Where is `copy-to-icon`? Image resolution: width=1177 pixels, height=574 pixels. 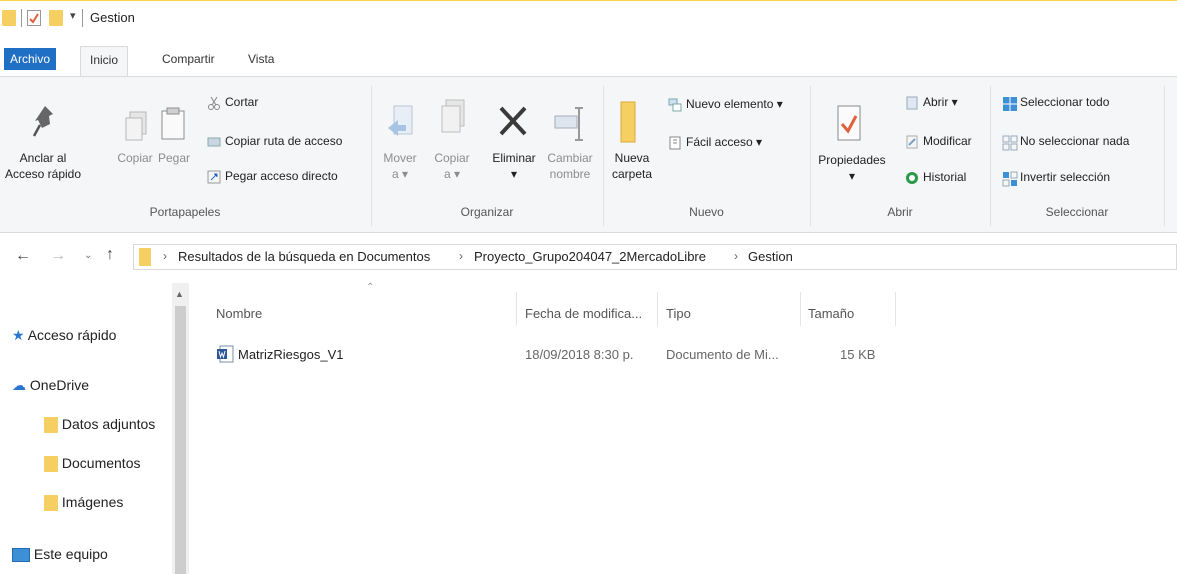
copy-to-icon is located at coordinates (454, 119).